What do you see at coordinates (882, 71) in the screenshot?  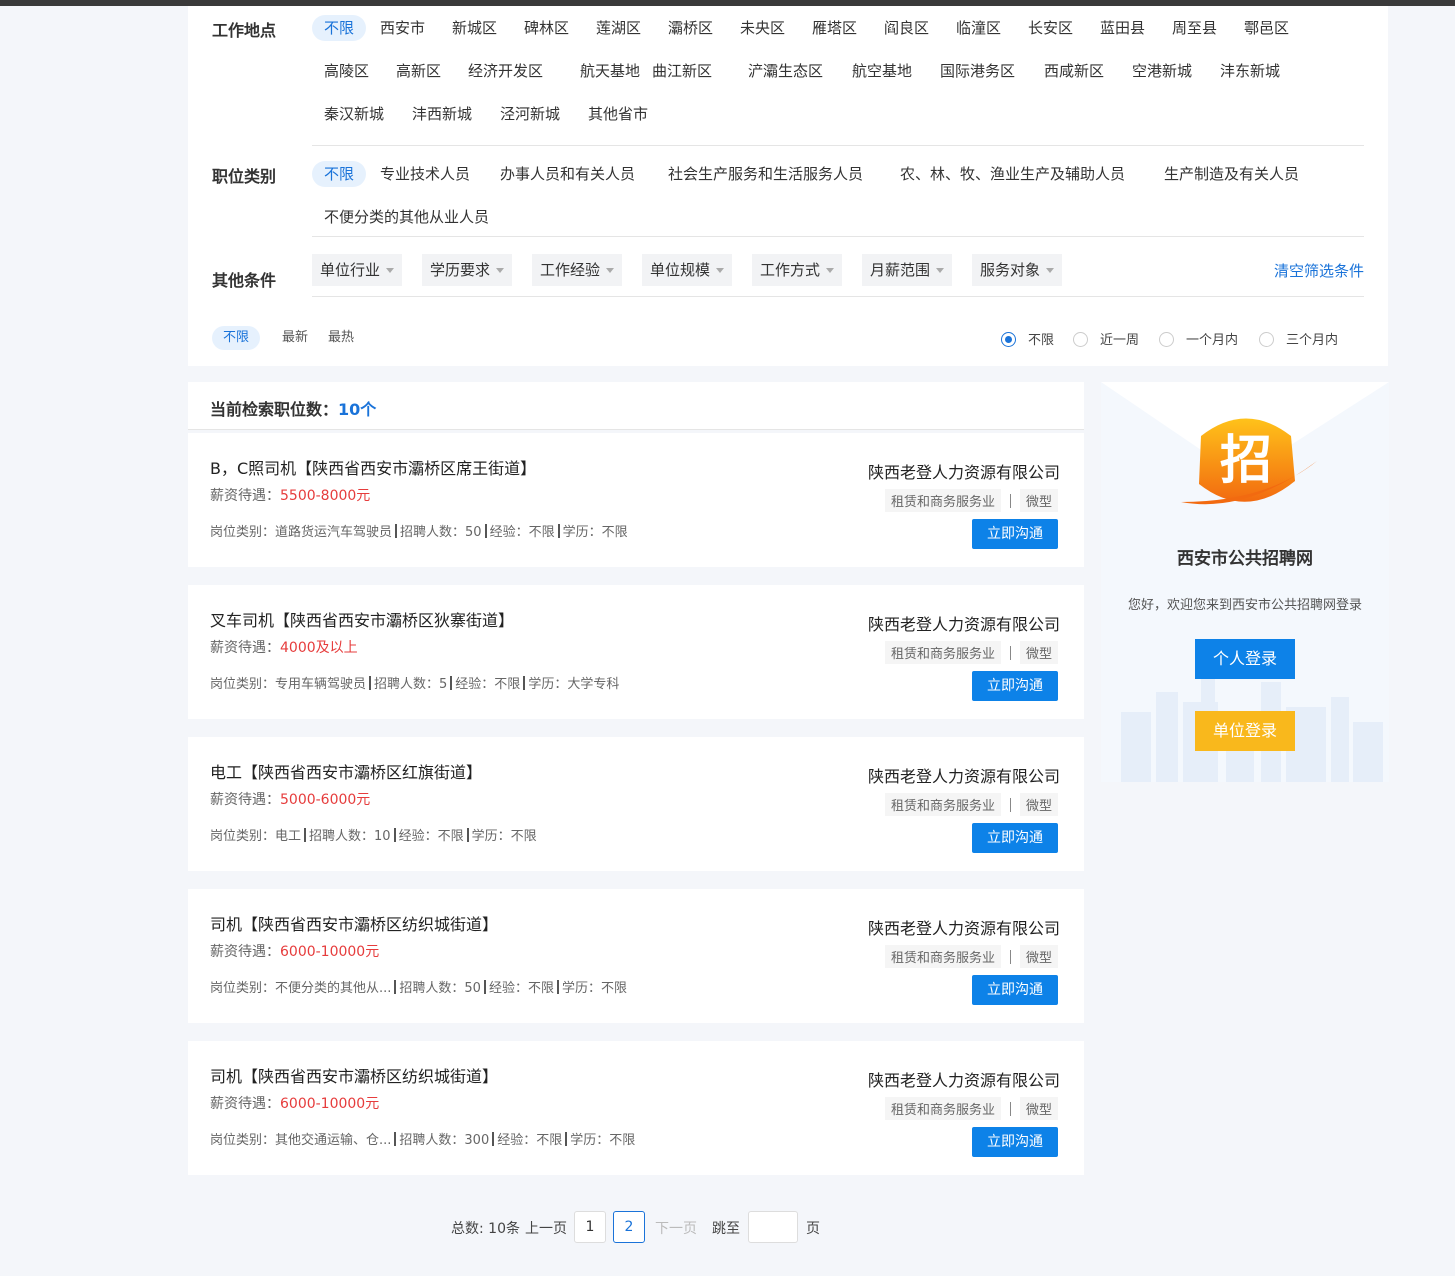 I see `location-option: 航空基地` at bounding box center [882, 71].